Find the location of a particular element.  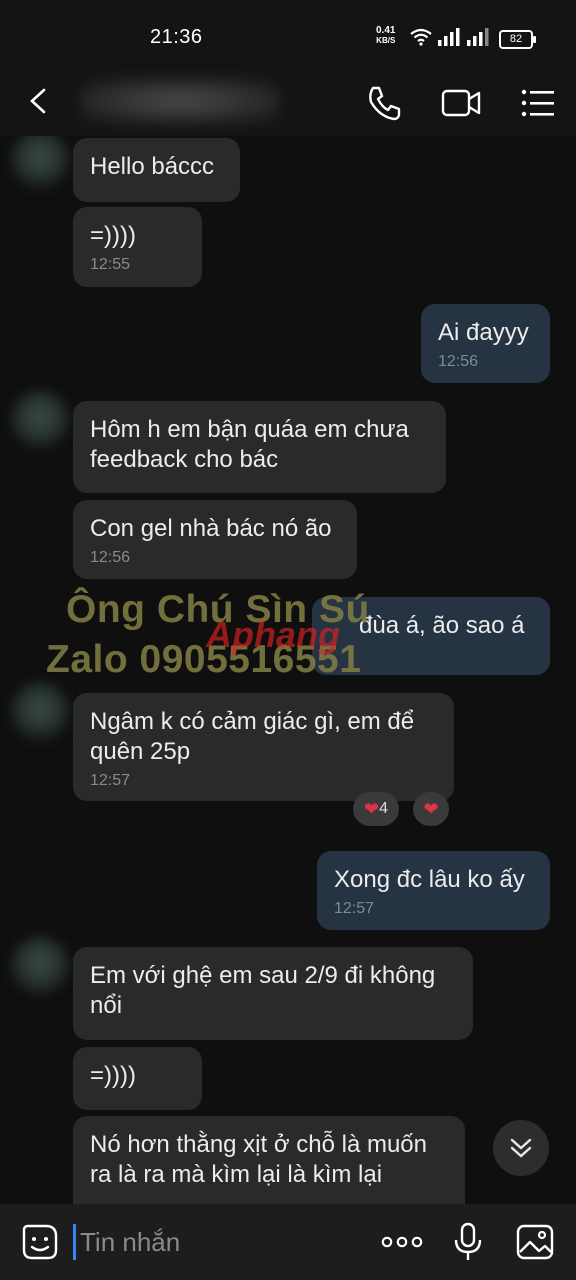

more-icon is located at coordinates (402, 1242).